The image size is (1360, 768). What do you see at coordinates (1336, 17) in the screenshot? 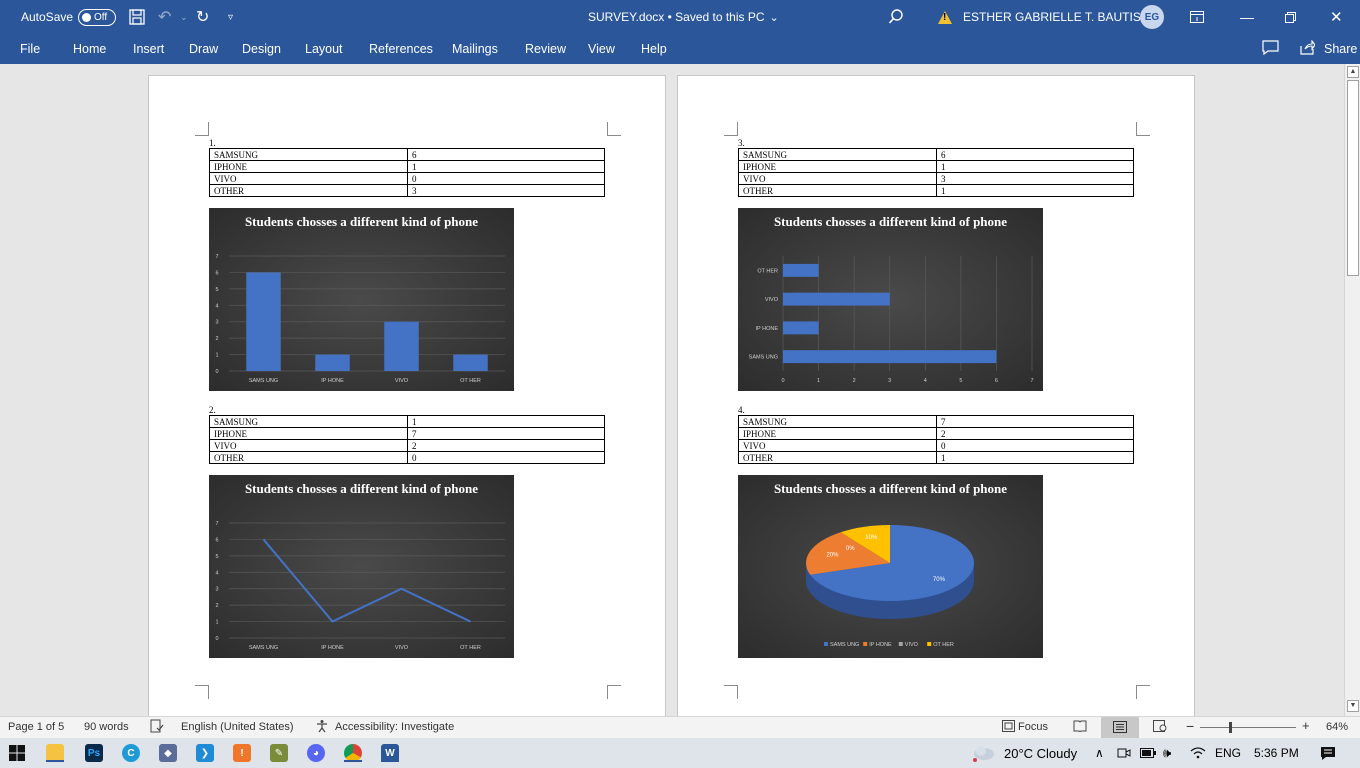
I see `close-icon: ✕` at bounding box center [1336, 17].